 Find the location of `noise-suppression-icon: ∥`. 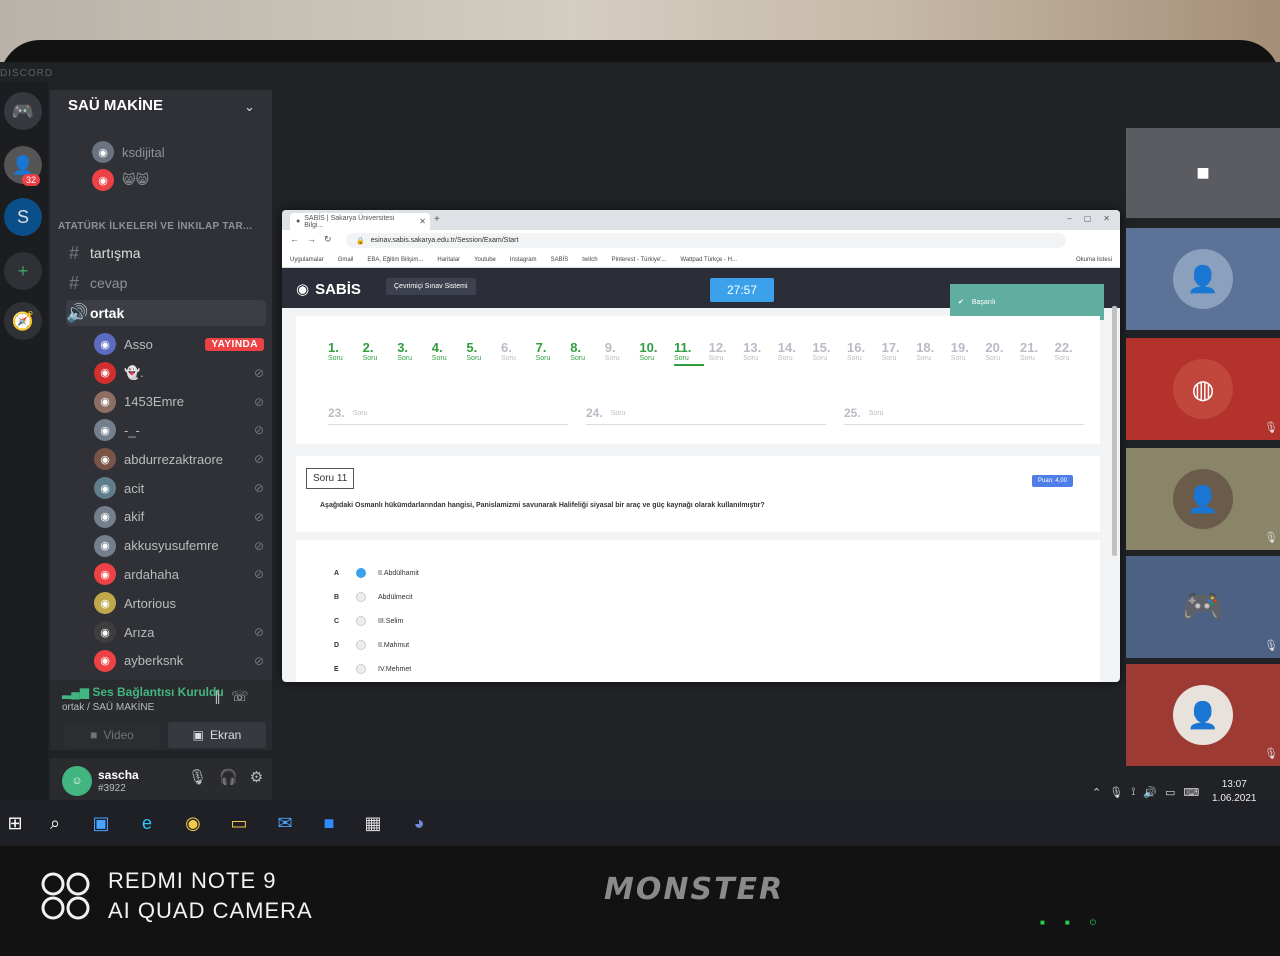

noise-suppression-icon: ∥ is located at coordinates (217, 696).